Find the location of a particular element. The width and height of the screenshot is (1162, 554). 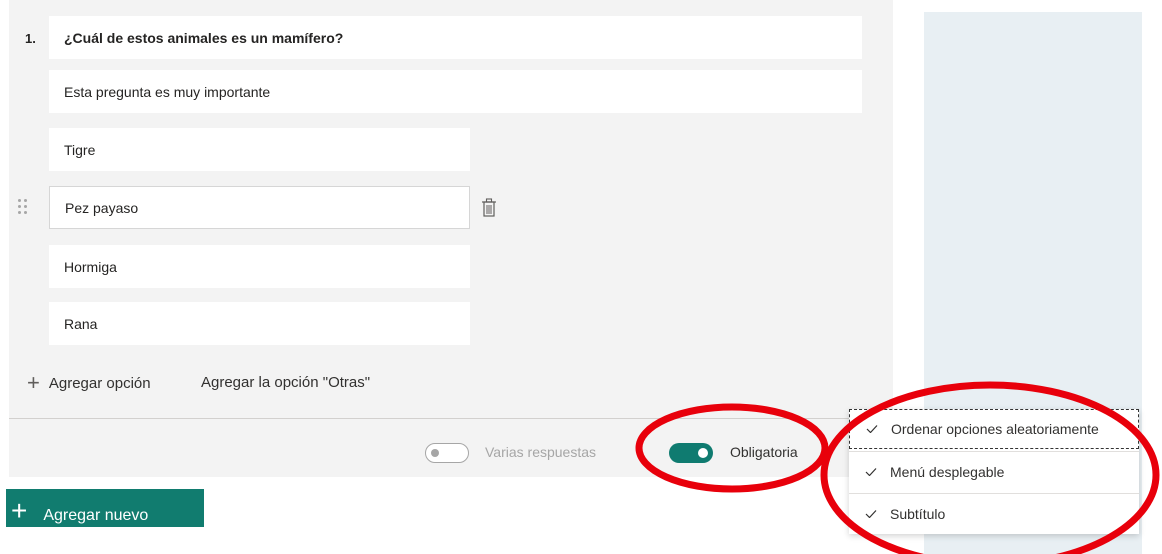

add-new-label: Agregar nuevo is located at coordinates (96, 515).